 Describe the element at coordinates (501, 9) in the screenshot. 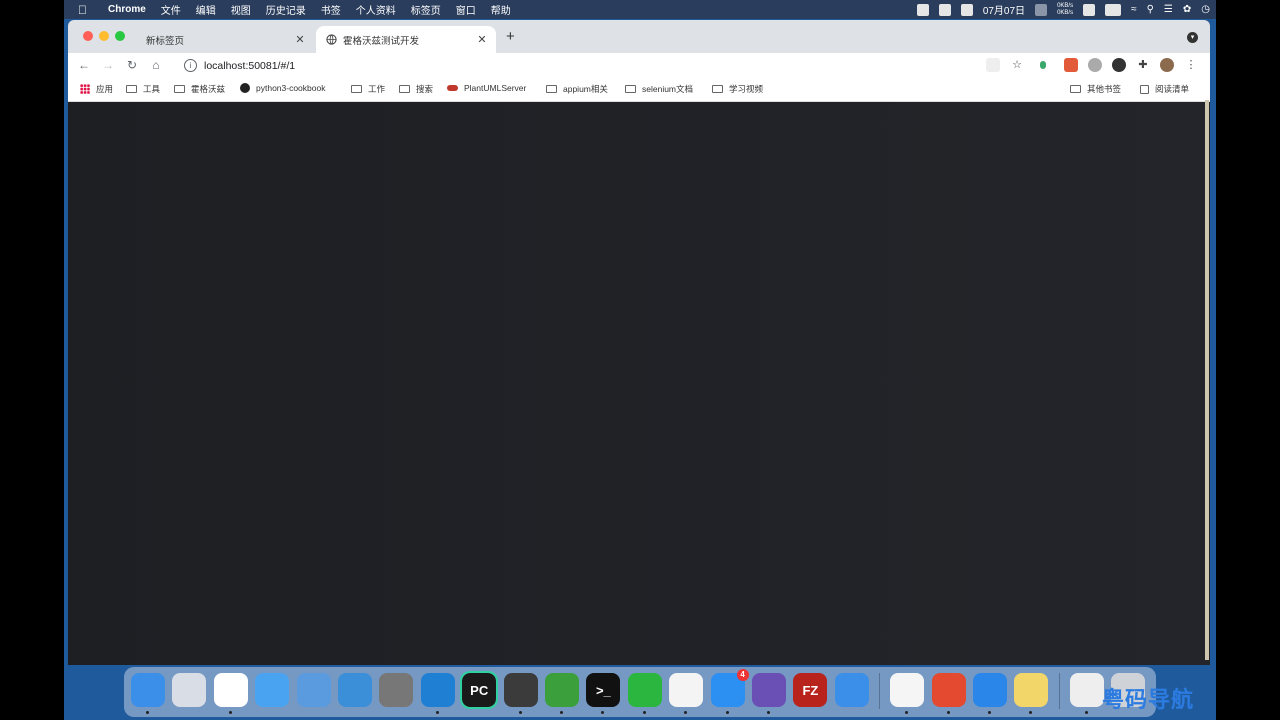

I see `menu-help: 帮助` at that location.